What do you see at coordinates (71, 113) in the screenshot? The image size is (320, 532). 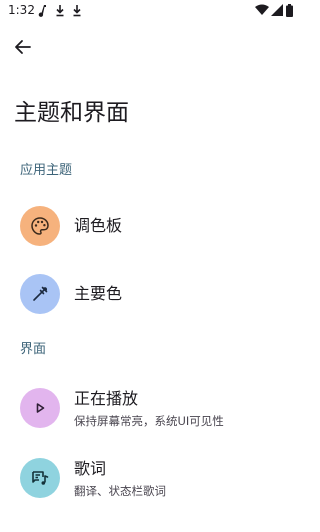 I see `page-title: 主题和界面` at bounding box center [71, 113].